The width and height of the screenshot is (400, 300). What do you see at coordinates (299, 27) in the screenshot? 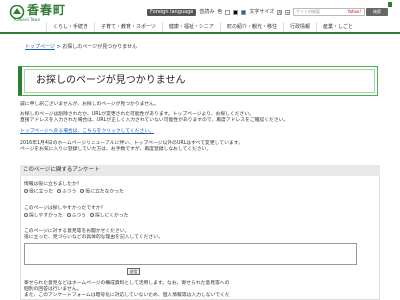
I see `nav-item-administration: 行政情報` at bounding box center [299, 27].